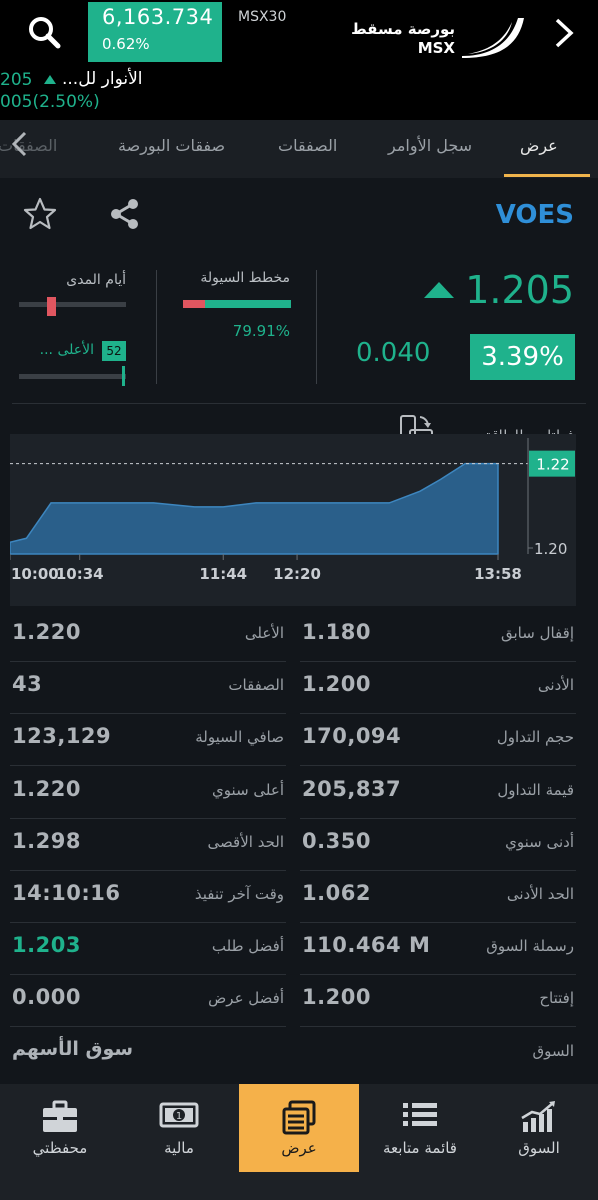 The image size is (598, 1200). Describe the element at coordinates (336, 840) in the screenshot. I see `stat-value: 0.350` at that location.